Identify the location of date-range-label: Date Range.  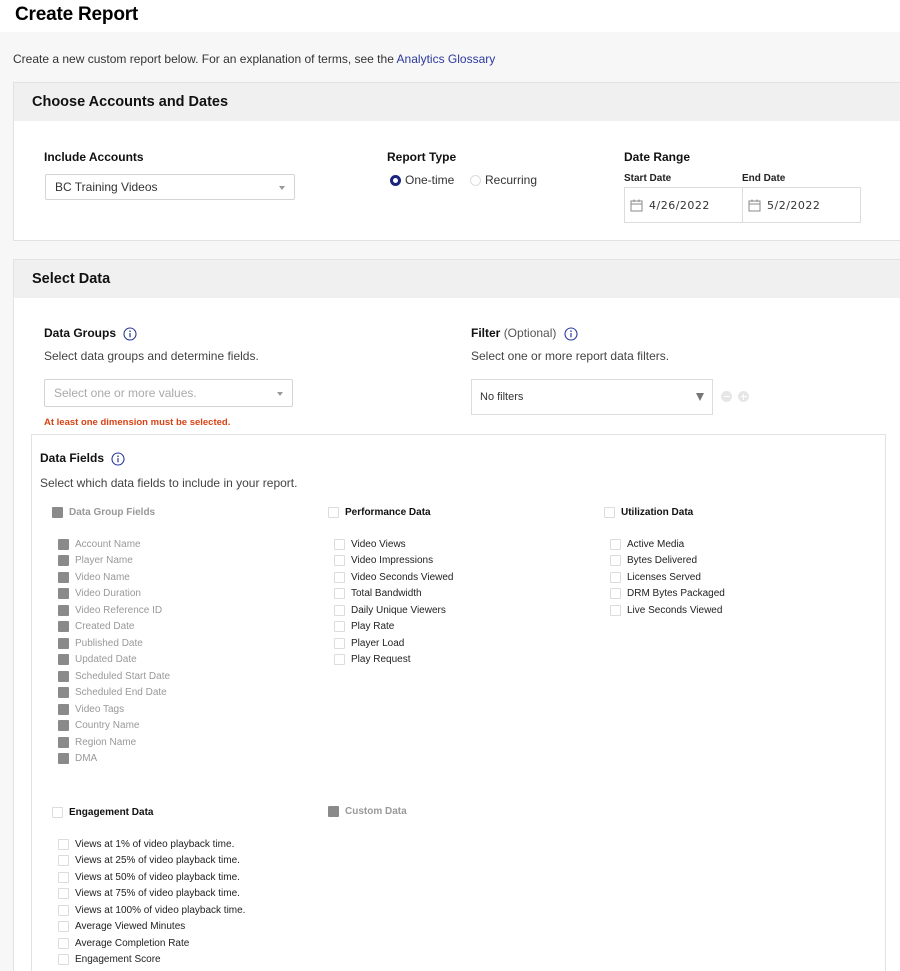
(657, 157).